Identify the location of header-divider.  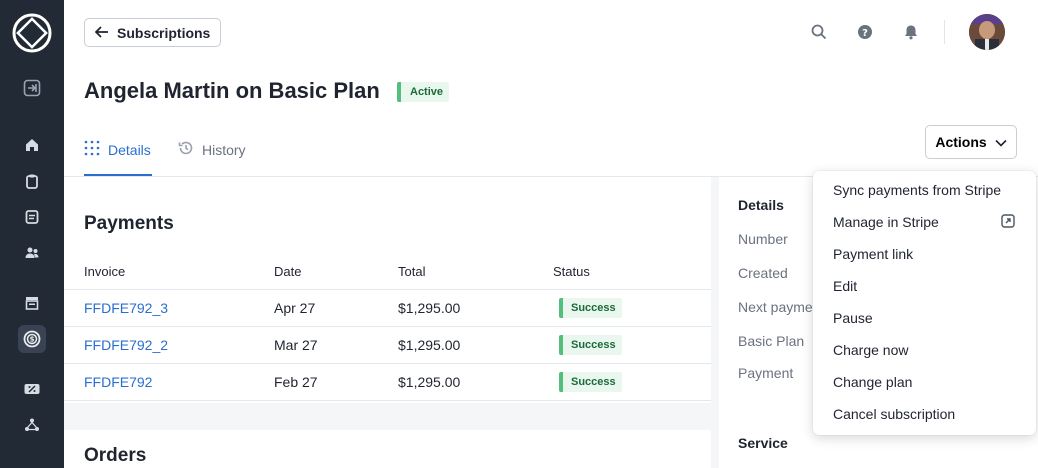
(944, 32).